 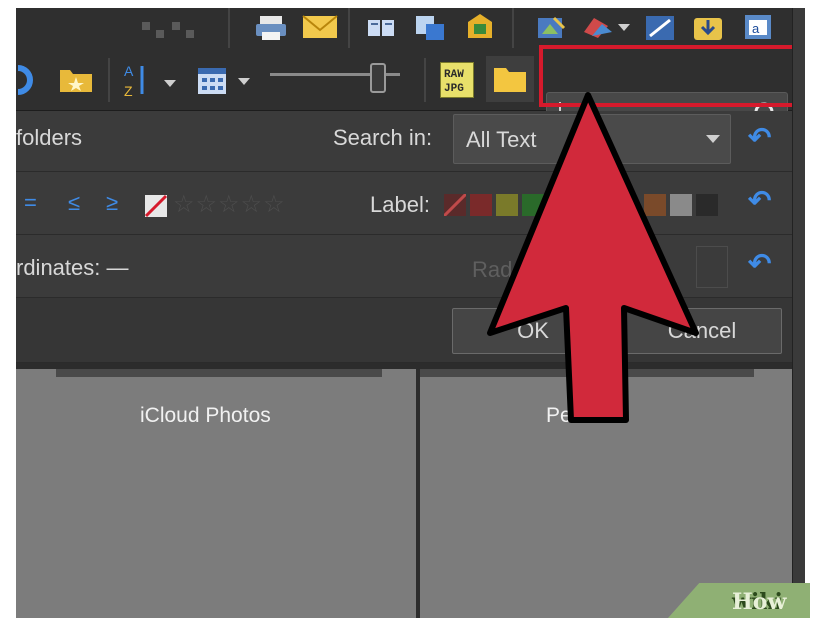 I want to click on watermark-how: How, so click(x=759, y=602).